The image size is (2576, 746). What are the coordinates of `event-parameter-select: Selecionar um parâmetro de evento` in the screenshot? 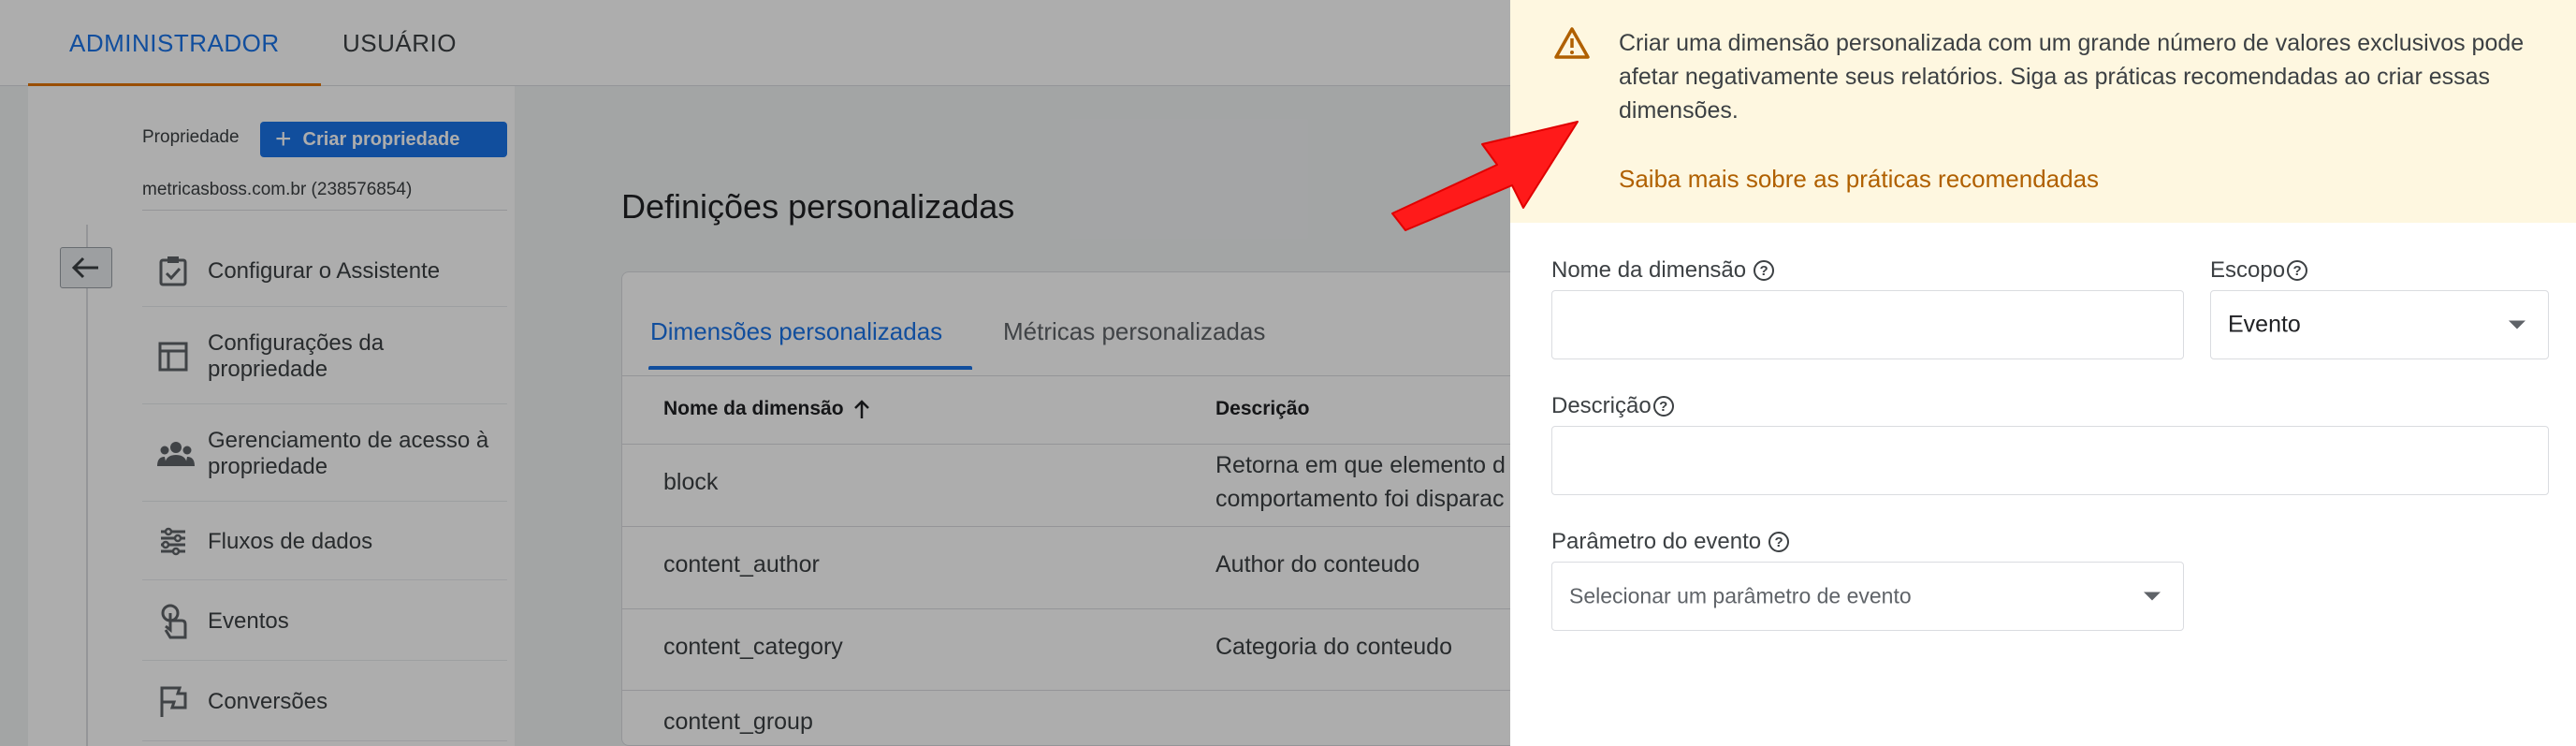 It's located at (1867, 596).